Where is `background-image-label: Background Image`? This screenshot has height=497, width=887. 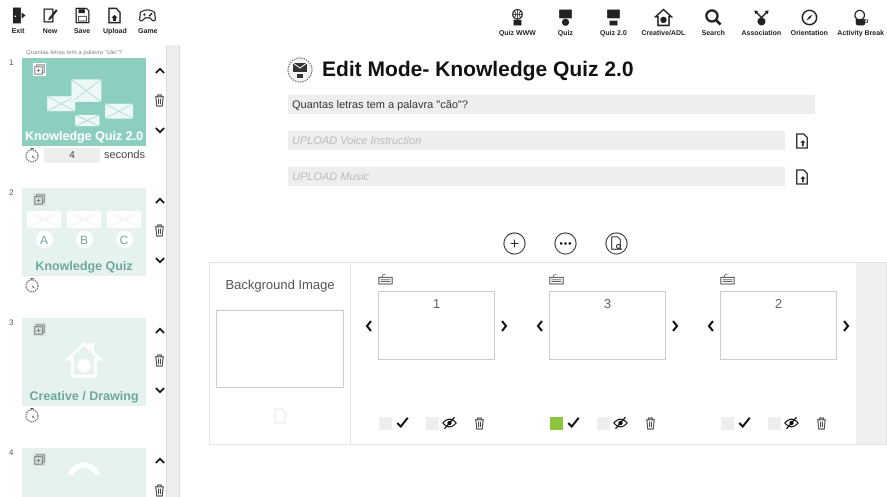
background-image-label: Background Image is located at coordinates (280, 284).